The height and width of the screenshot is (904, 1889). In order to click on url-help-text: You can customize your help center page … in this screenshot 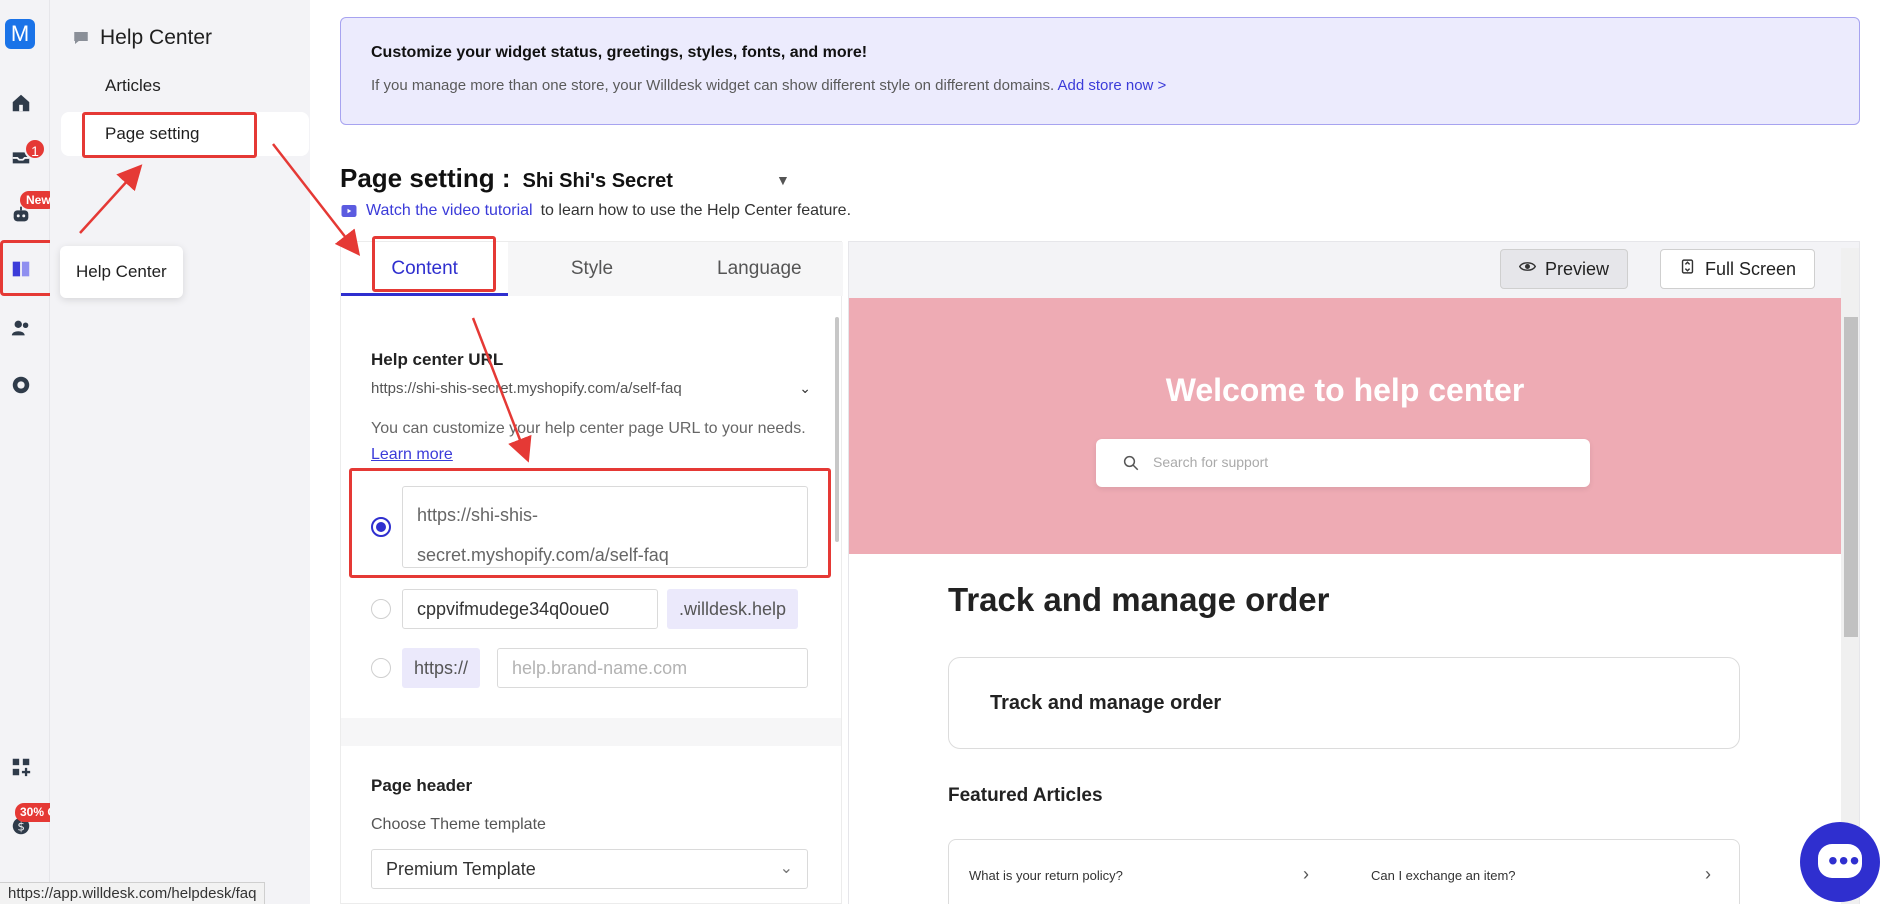, I will do `click(588, 441)`.